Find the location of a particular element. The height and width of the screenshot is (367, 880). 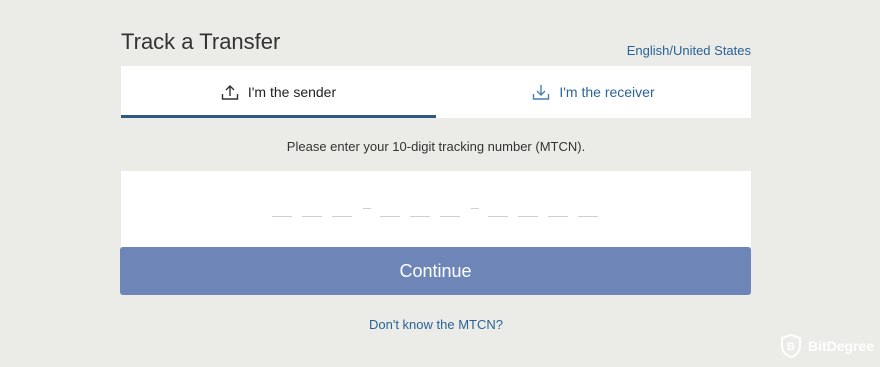

svg-text: B is located at coordinates (791, 347).